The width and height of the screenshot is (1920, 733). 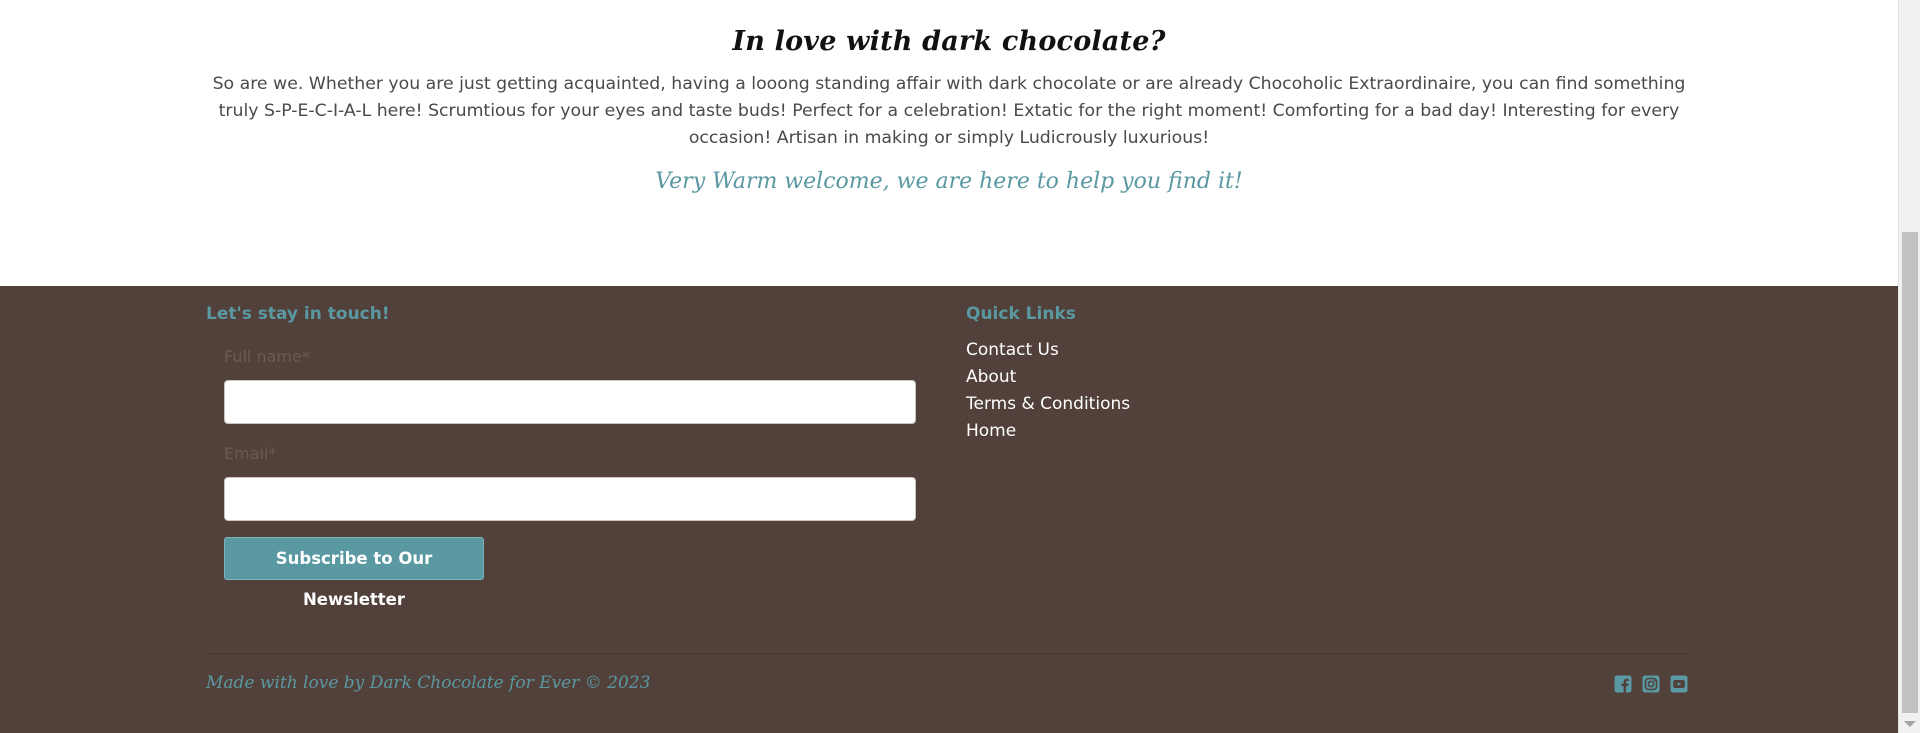 I want to click on email-input, so click(x=570, y=499).